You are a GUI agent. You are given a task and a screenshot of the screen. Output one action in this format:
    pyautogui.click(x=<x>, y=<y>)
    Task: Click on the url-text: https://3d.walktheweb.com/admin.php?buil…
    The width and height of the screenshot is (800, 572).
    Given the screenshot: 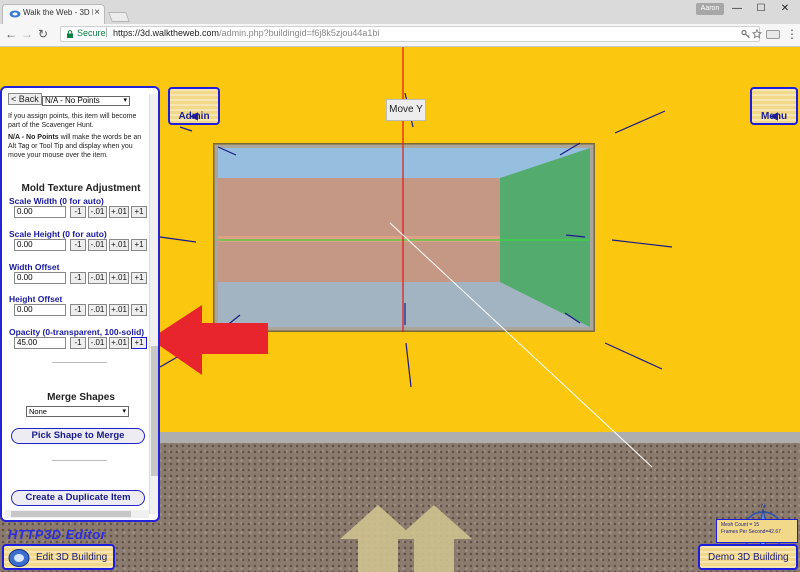 What is the action you would take?
    pyautogui.click(x=246, y=33)
    